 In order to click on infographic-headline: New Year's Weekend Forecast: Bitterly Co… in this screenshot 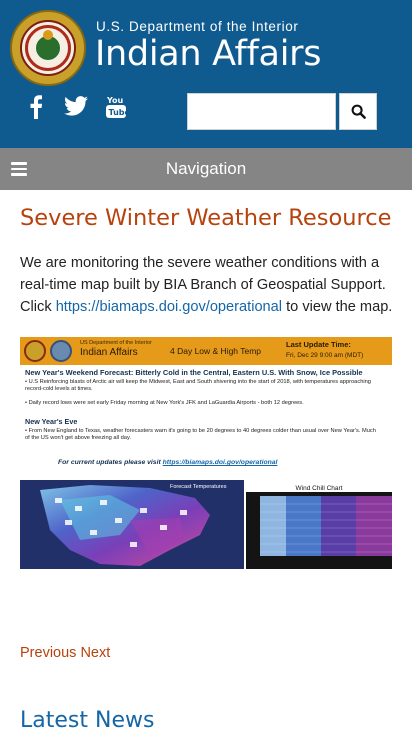, I will do `click(194, 372)`.